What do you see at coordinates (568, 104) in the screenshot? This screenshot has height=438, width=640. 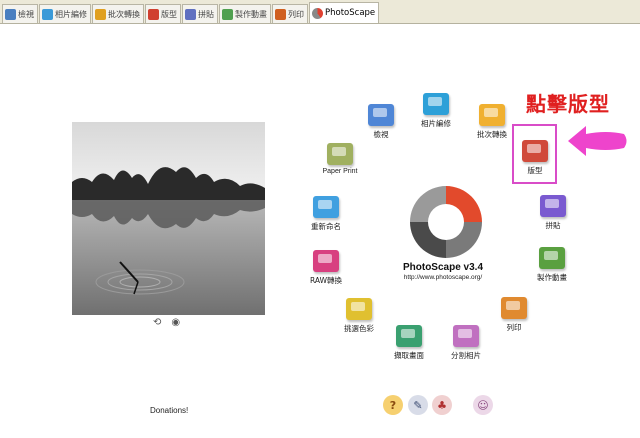 I see `annotation-text: 點擊版型` at bounding box center [568, 104].